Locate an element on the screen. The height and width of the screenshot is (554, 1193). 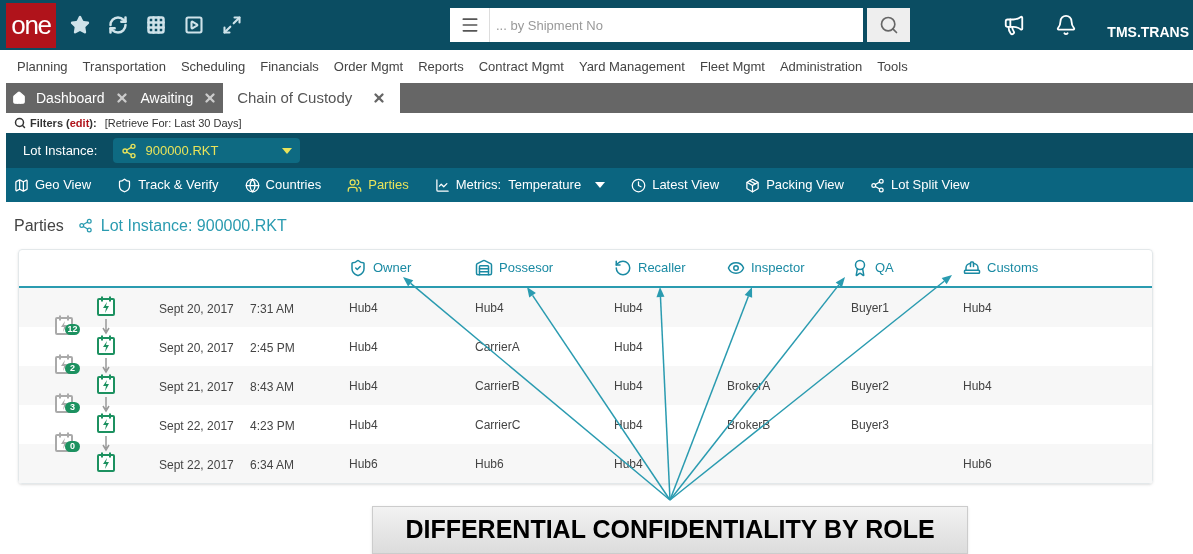
star-icon is located at coordinates (80, 25).